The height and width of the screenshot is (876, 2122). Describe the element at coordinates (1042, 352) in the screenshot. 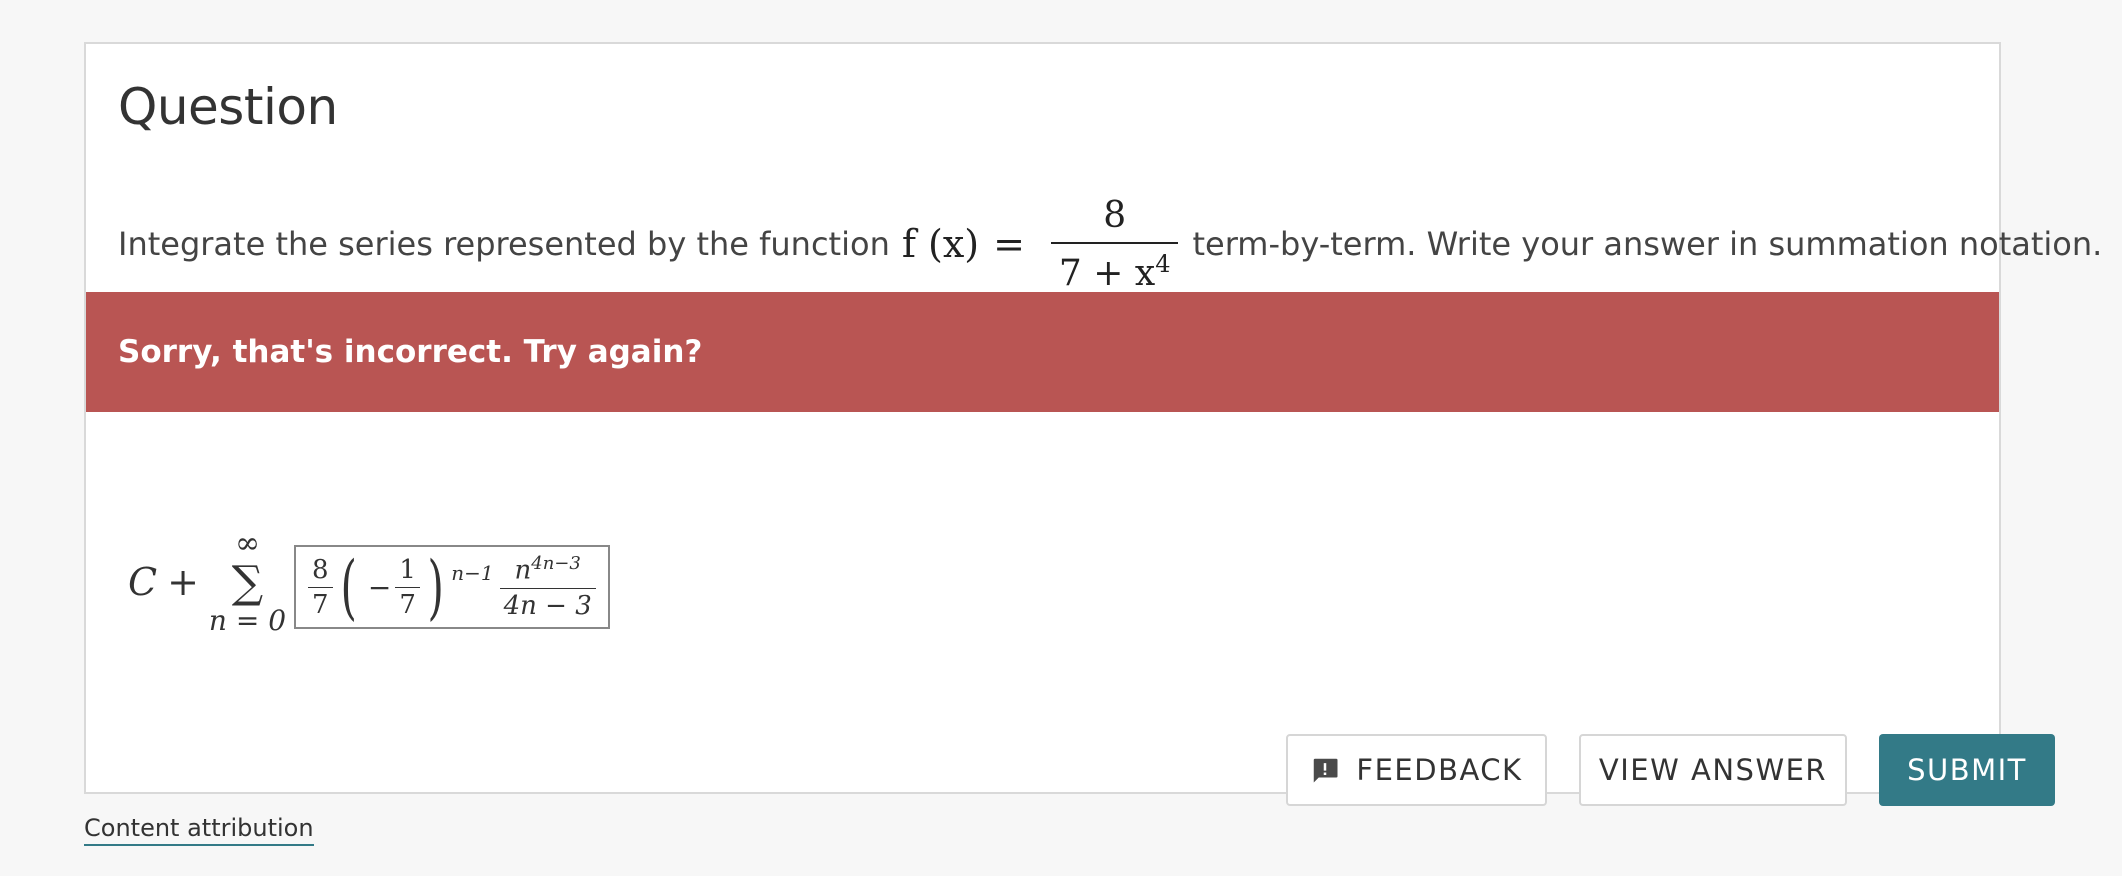

I see `incorrect-feedback-banner: Sorry, that's incorrect. Try again?` at that location.